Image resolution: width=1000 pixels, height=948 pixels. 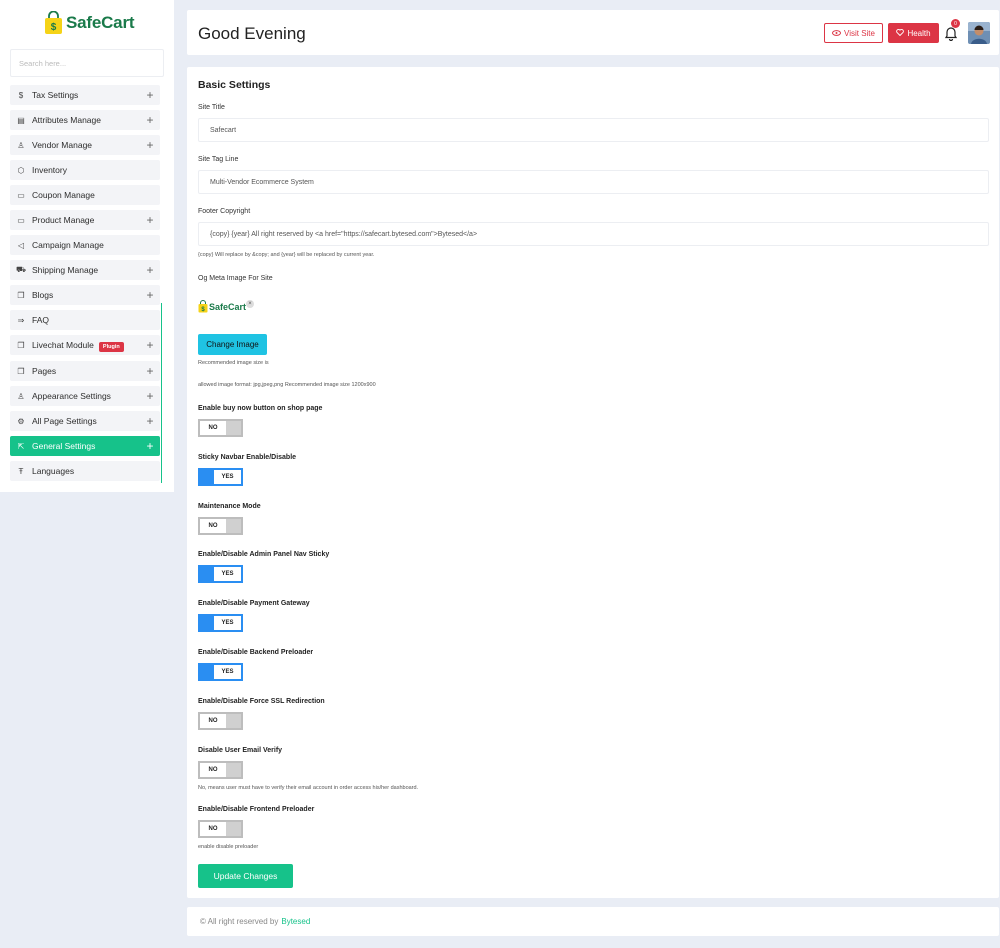 I want to click on sidebar-item-label: Appearance Settings, so click(x=86, y=396).